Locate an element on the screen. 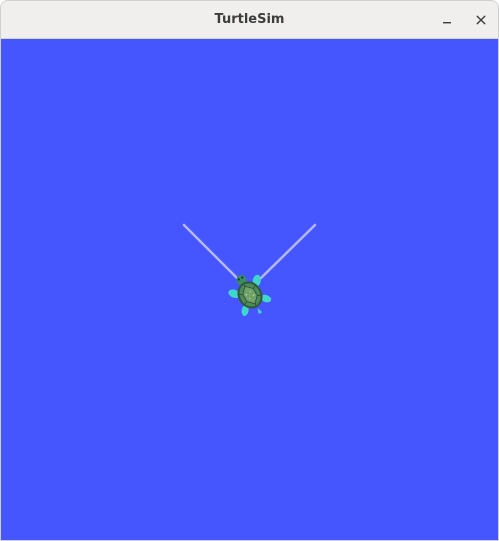  pen-trail-left is located at coordinates (210, 251).